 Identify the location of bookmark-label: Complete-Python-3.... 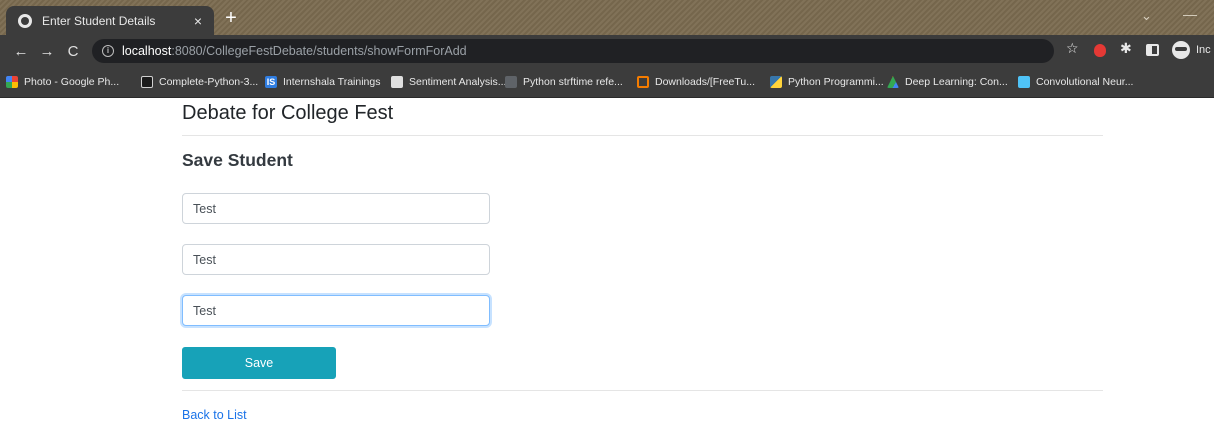
(209, 82).